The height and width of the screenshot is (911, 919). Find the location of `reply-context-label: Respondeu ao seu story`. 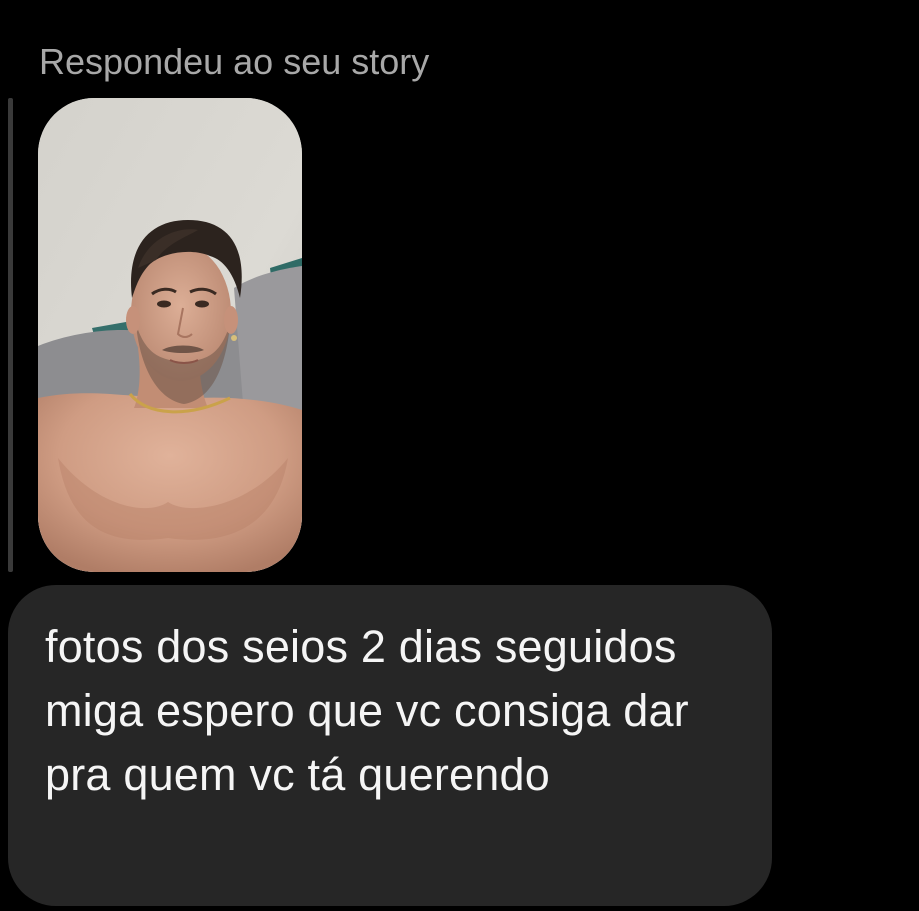

reply-context-label: Respondeu ao seu story is located at coordinates (234, 61).